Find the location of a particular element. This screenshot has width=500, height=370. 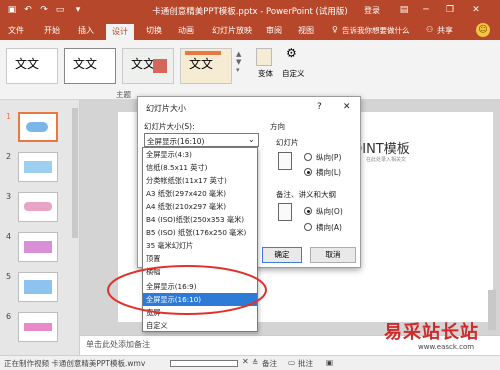

site-watermark: 易采站长站 www.easck.com is located at coordinates (437, 338).